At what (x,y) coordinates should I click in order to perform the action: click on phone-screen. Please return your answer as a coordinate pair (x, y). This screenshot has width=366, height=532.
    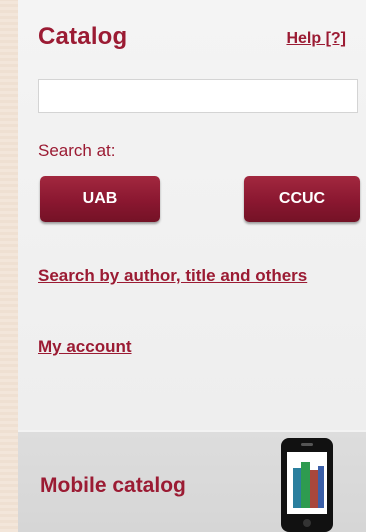
    Looking at the image, I should click on (307, 483).